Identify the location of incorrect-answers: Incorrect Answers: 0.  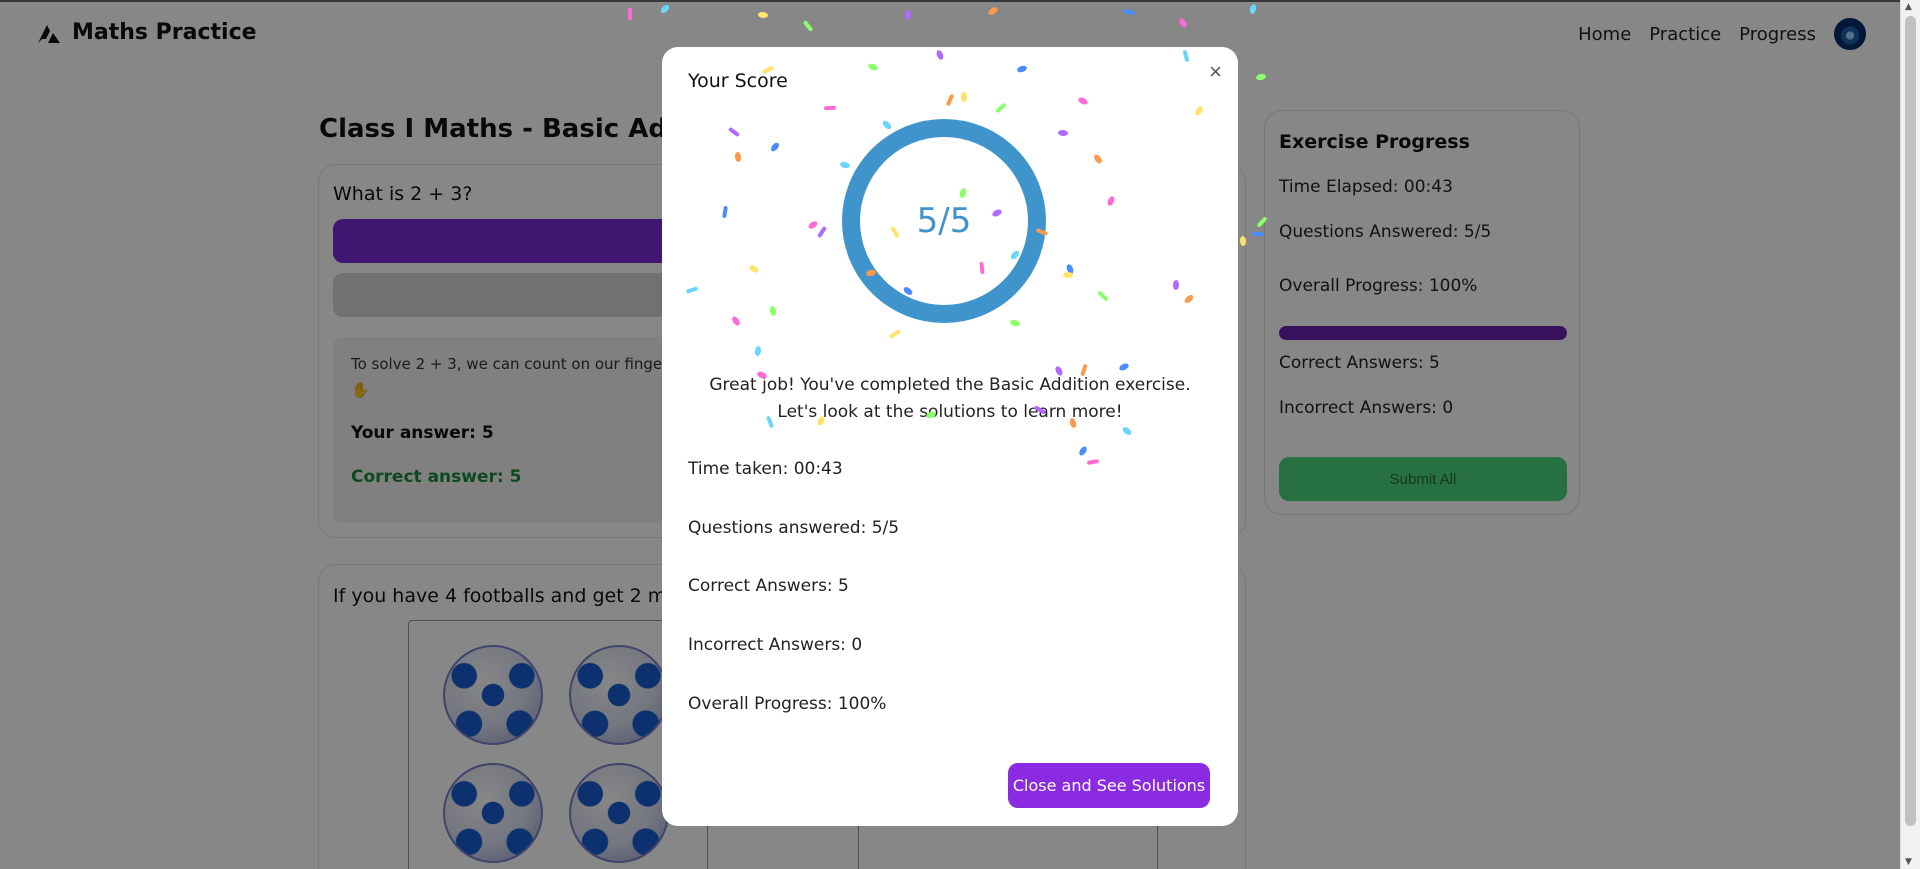
(775, 645).